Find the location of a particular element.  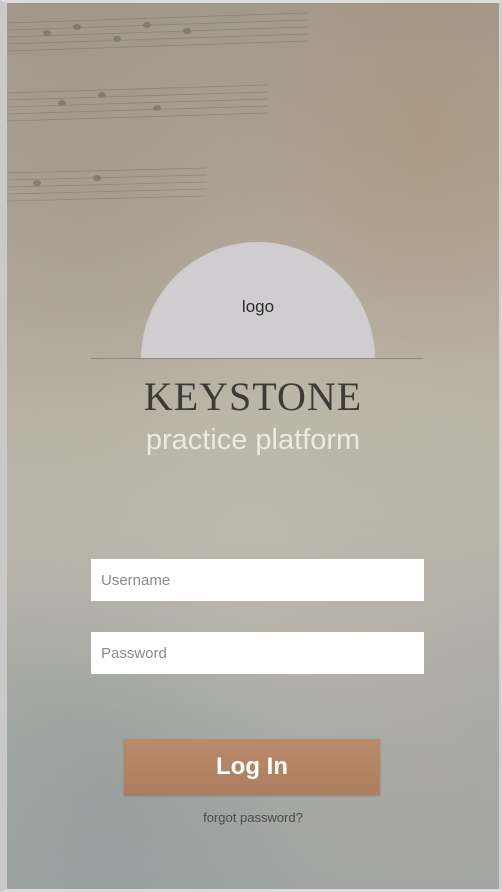

username-input is located at coordinates (257, 580).